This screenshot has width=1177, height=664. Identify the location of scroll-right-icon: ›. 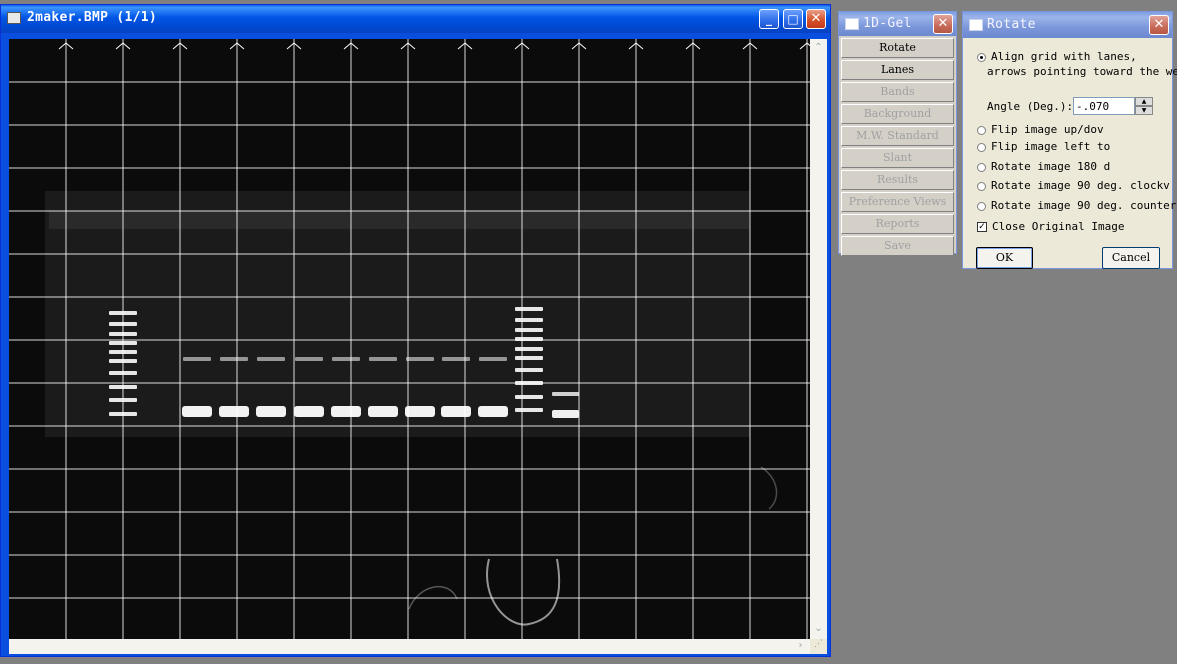
(800, 646).